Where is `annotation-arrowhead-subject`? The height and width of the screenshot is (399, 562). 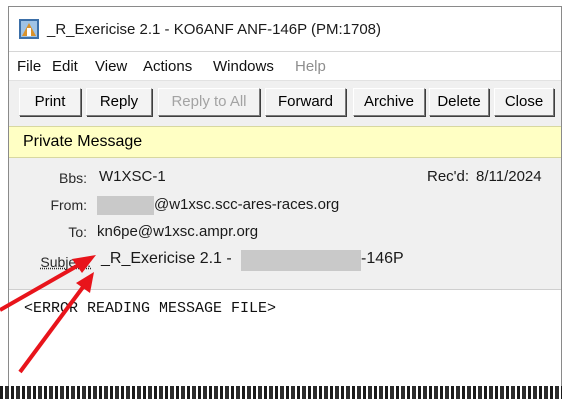
annotation-arrowhead-subject is located at coordinates (84, 264).